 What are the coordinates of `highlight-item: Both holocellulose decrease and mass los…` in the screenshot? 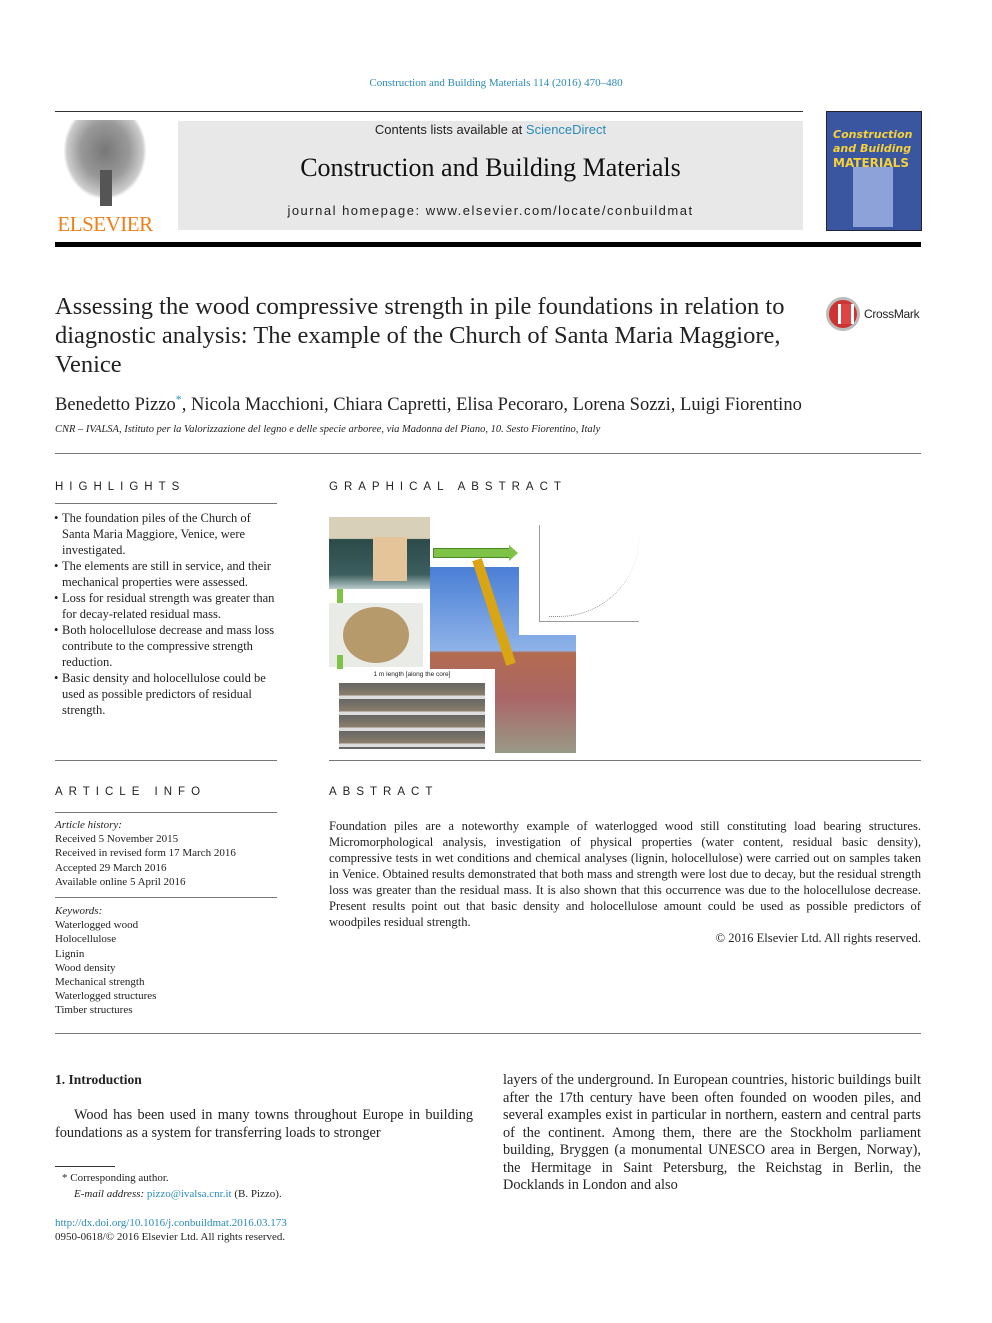 It's located at (165, 646).